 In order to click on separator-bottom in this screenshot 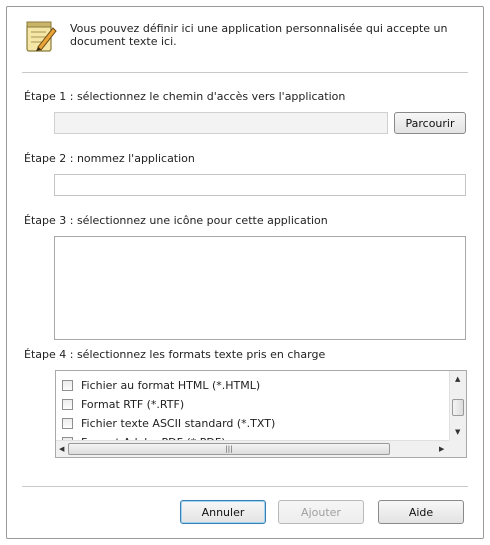, I will do `click(245, 486)`.